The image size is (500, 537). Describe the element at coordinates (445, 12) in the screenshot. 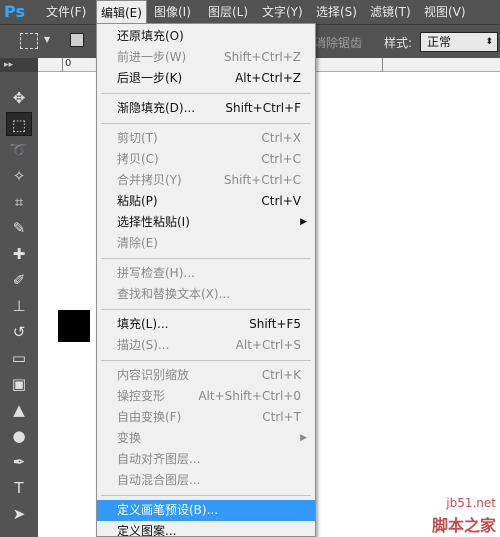

I see `menu-7: 视图(V)` at that location.